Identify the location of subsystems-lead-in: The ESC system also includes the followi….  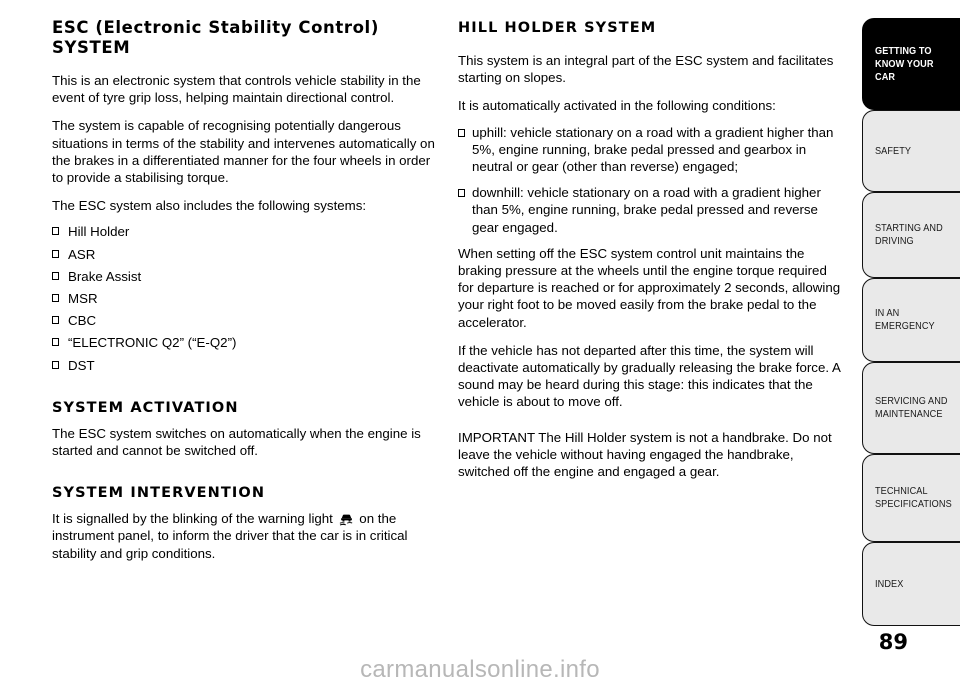
(209, 206).